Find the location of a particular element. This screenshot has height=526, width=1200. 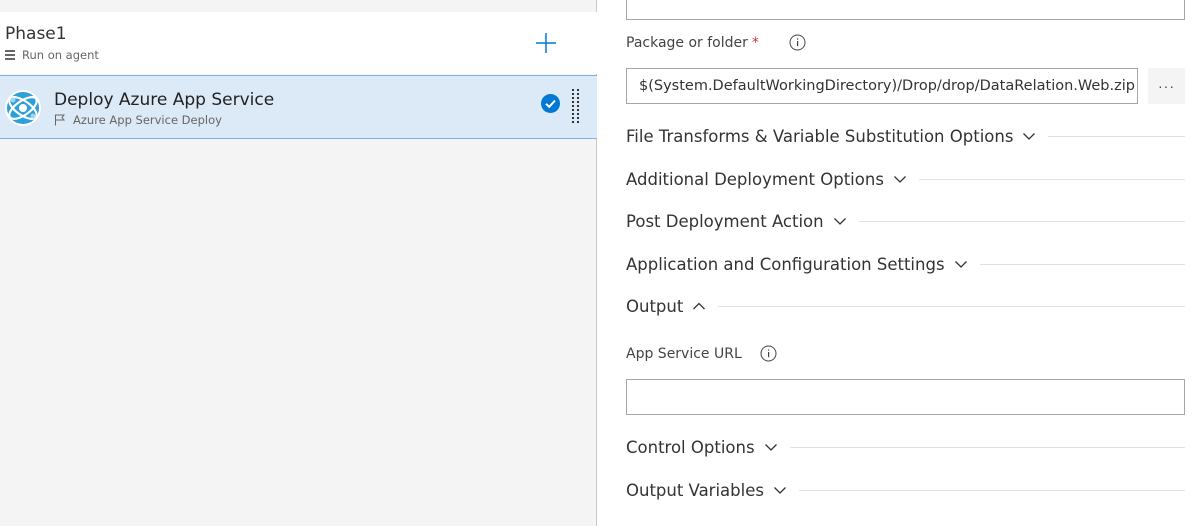

section-label: Additional Deployment Options is located at coordinates (755, 179).